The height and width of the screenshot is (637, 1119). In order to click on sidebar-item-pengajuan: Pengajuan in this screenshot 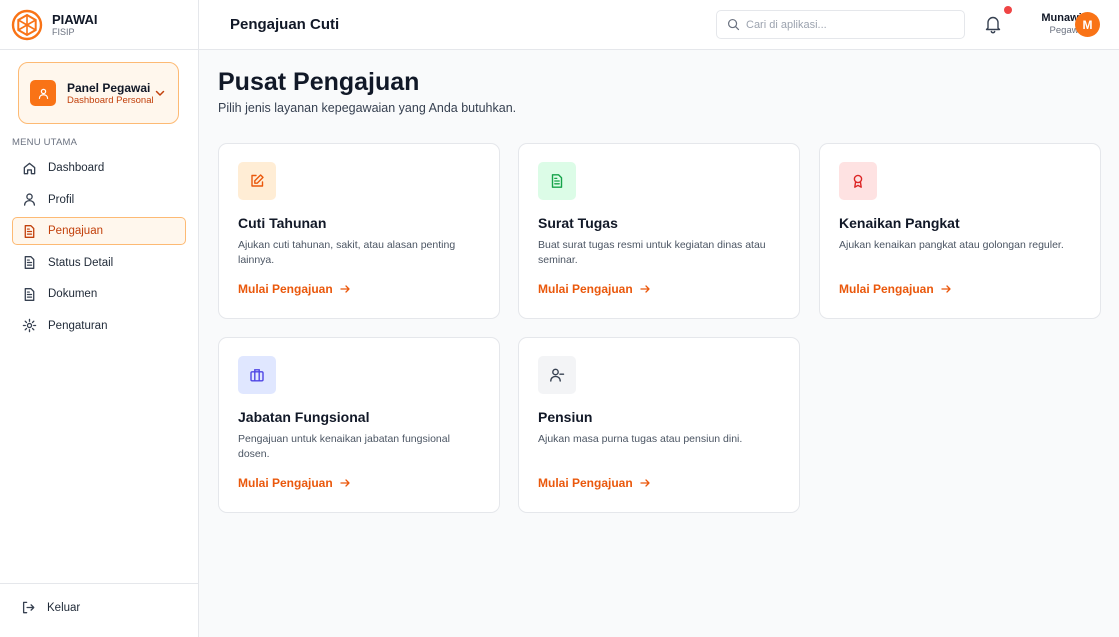, I will do `click(99, 231)`.